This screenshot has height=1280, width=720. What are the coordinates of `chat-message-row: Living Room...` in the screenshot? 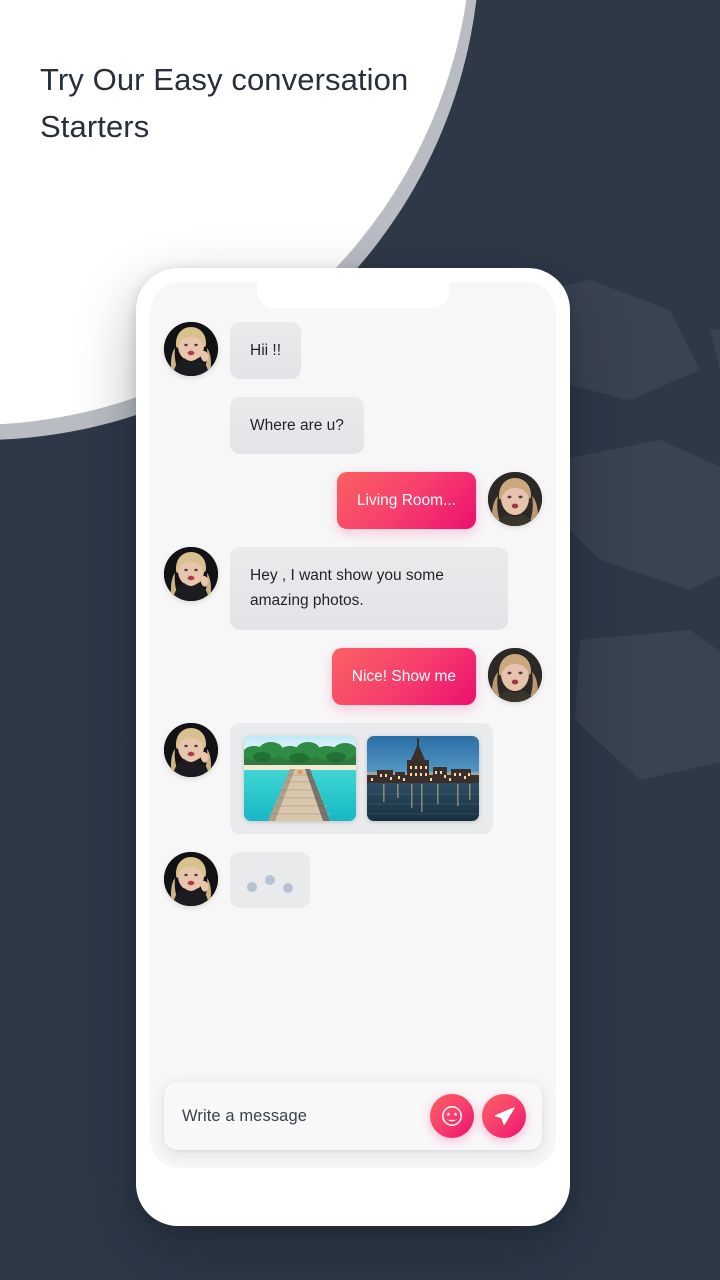 It's located at (353, 501).